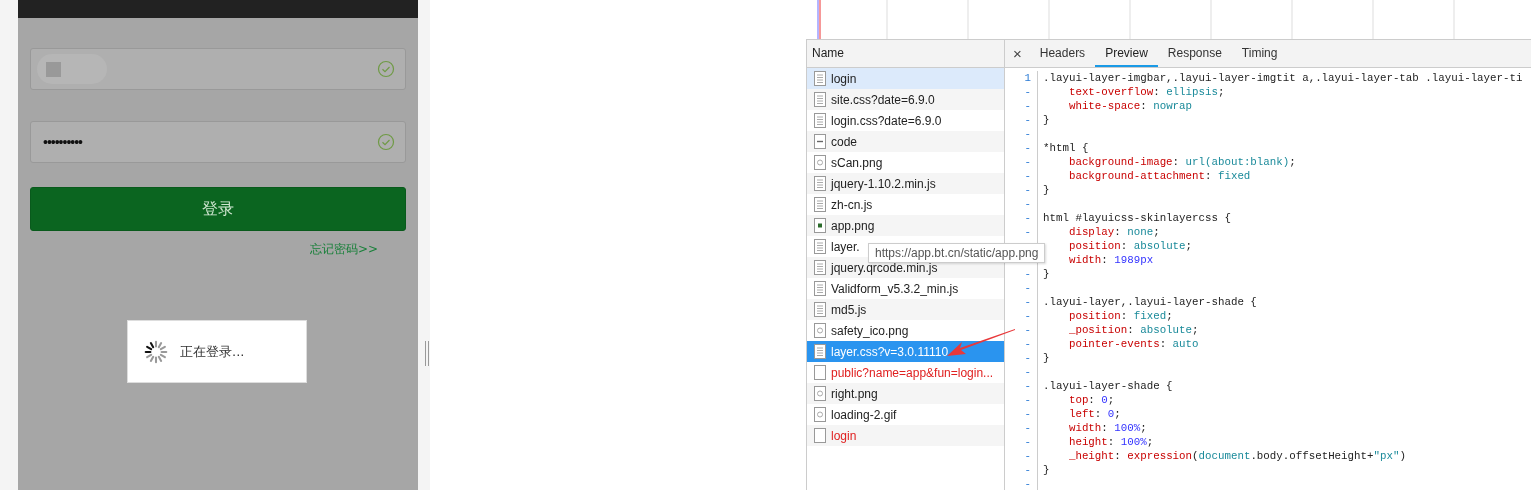 Image resolution: width=1531 pixels, height=490 pixels. What do you see at coordinates (1110, 442) in the screenshot?
I see `code-line: height: 100%;` at bounding box center [1110, 442].